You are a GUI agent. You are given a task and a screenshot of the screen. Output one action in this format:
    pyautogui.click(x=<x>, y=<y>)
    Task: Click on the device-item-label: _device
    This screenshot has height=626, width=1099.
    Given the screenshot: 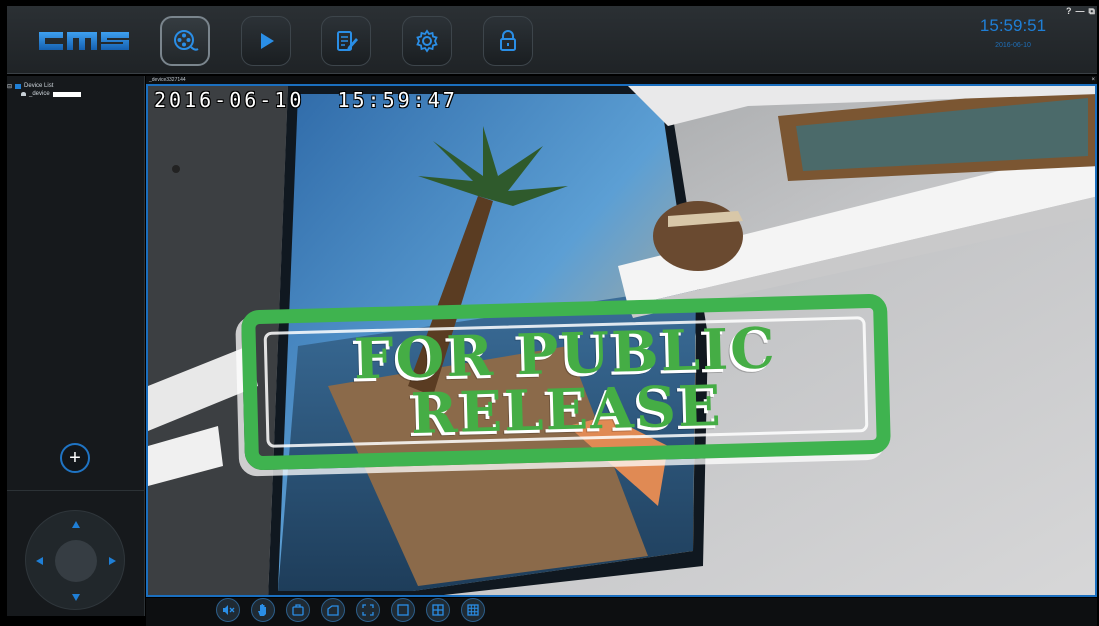 What is the action you would take?
    pyautogui.click(x=39, y=94)
    